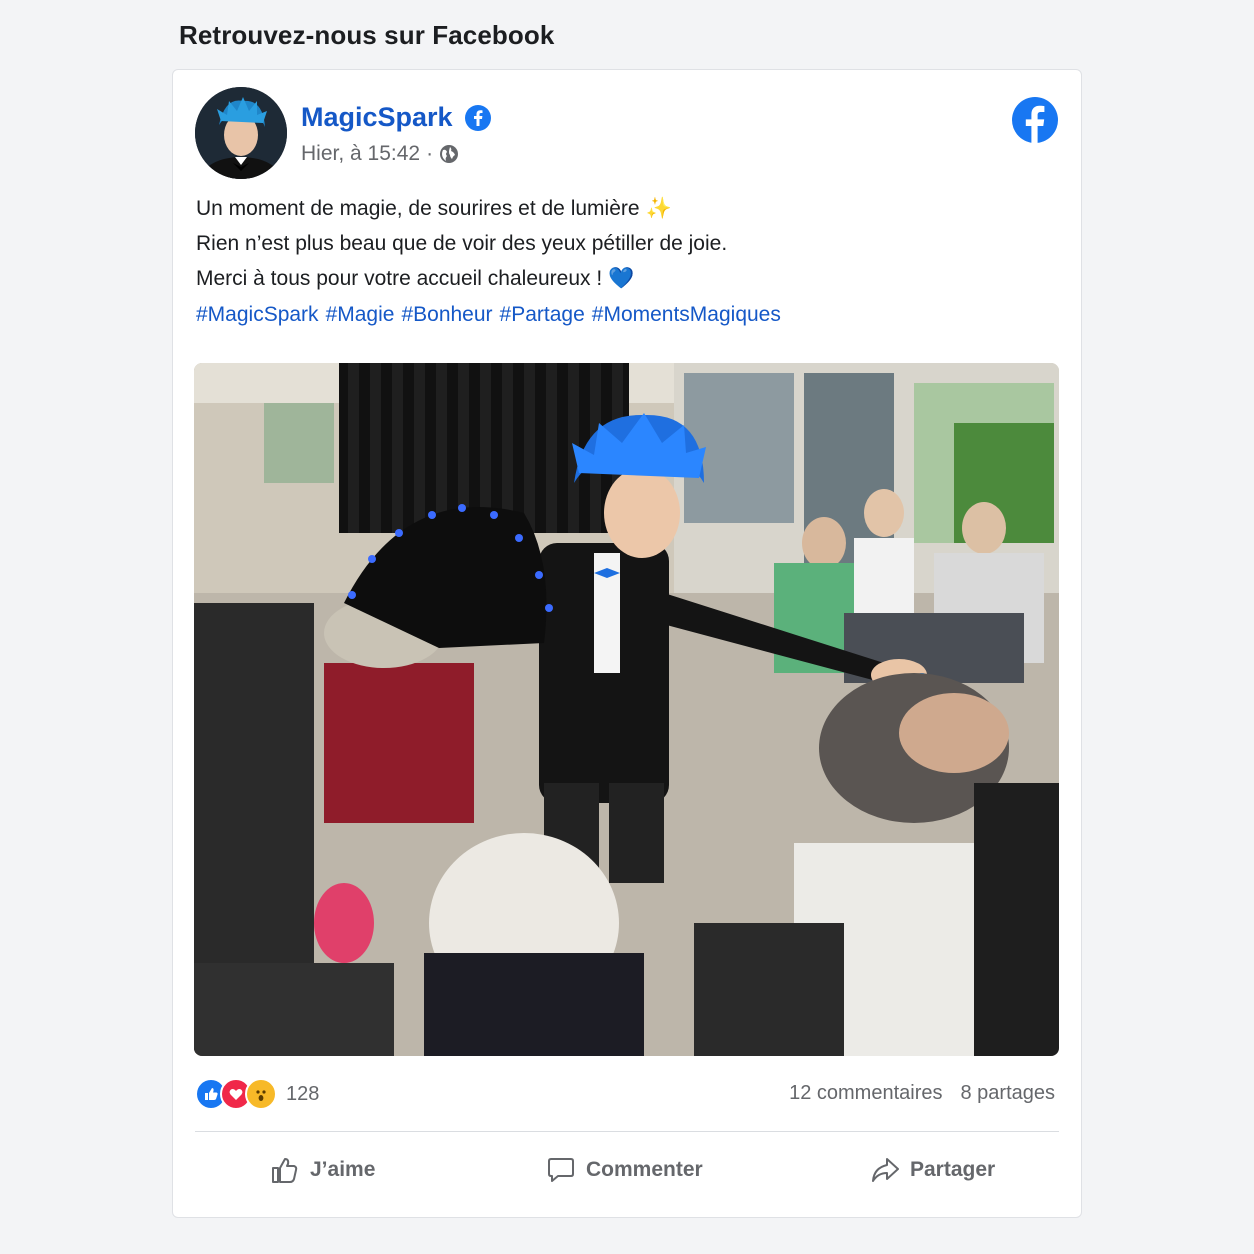 The height and width of the screenshot is (1254, 1254). I want to click on like-button: J’aime, so click(322, 1170).